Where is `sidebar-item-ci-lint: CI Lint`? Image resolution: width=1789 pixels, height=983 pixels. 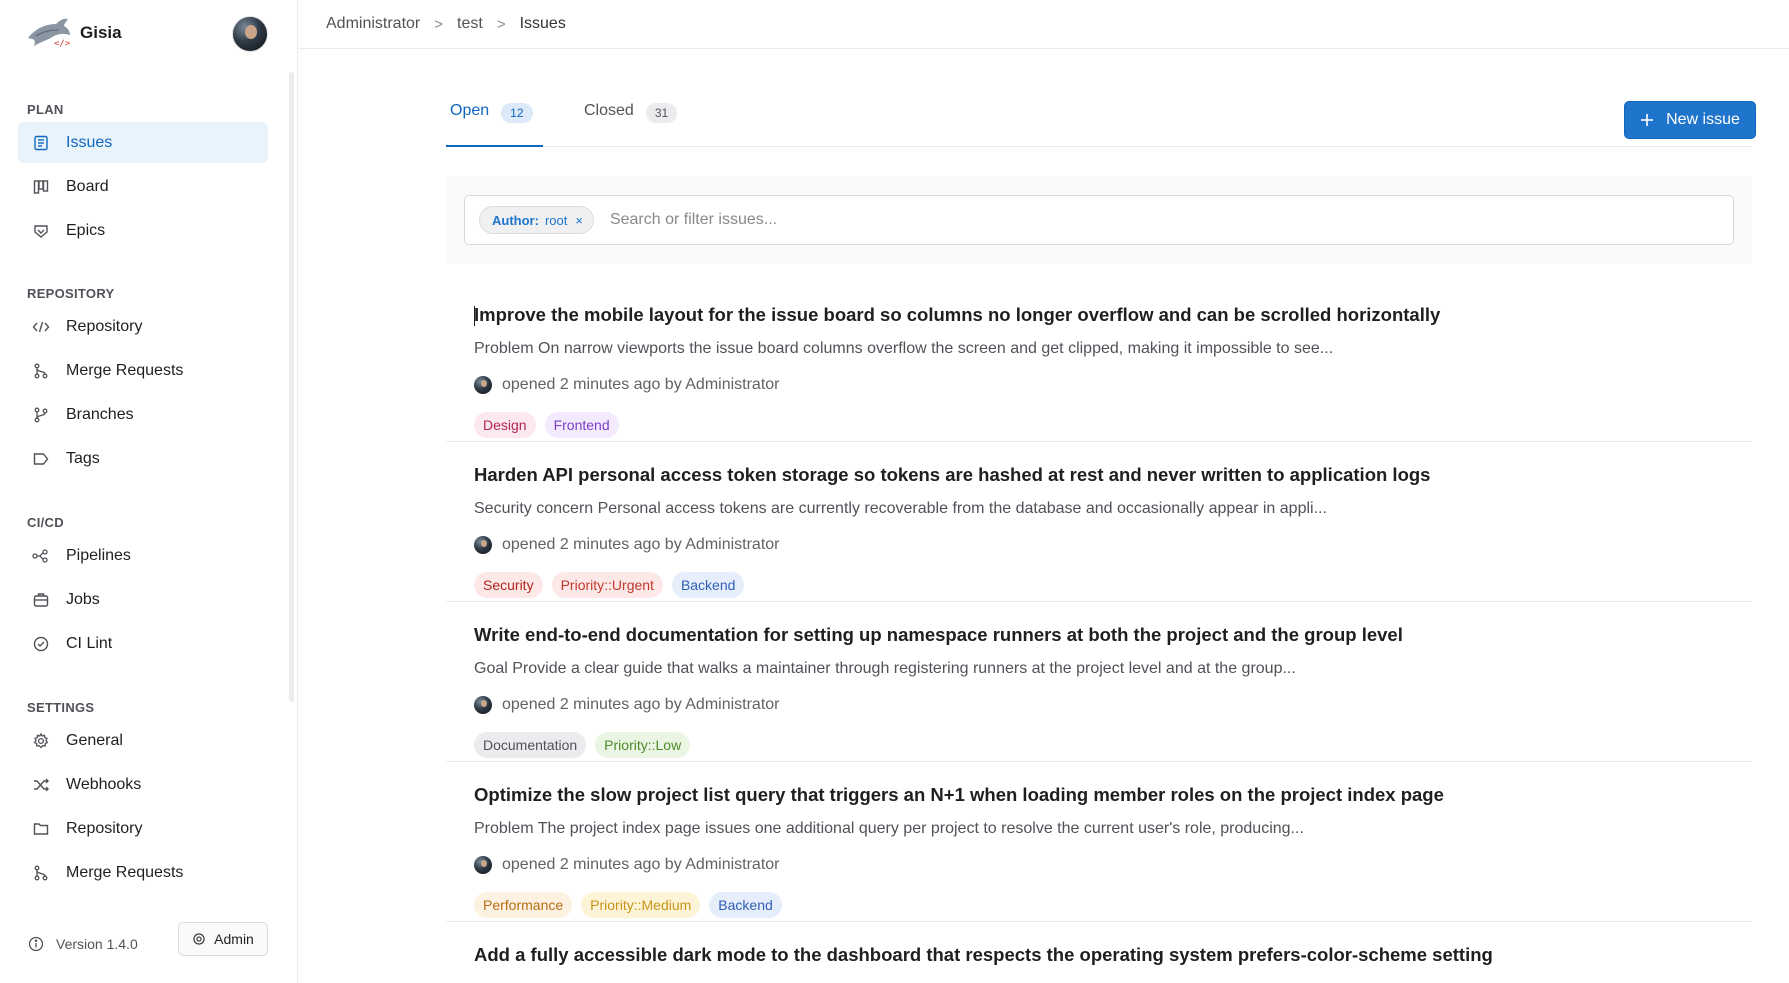 sidebar-item-ci-lint: CI Lint is located at coordinates (143, 643).